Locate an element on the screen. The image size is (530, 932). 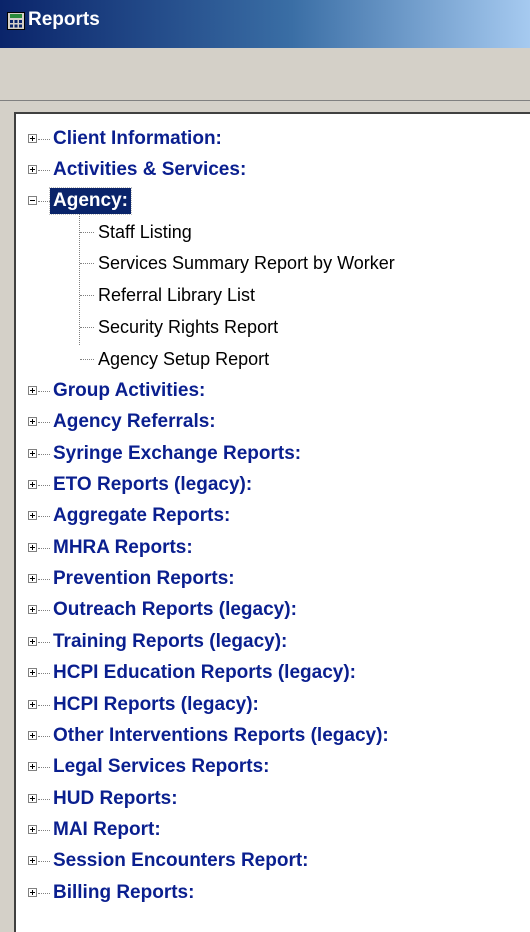
tree-child-label: Referral Library List is located at coordinates (176, 295).